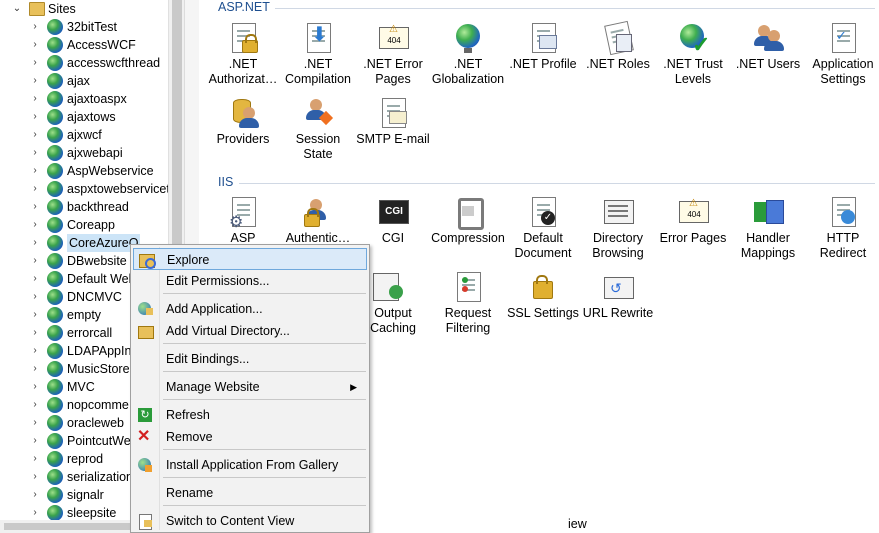 The height and width of the screenshot is (533, 879). I want to click on feature-handler-mappings: Handler Mappings, so click(768, 228).